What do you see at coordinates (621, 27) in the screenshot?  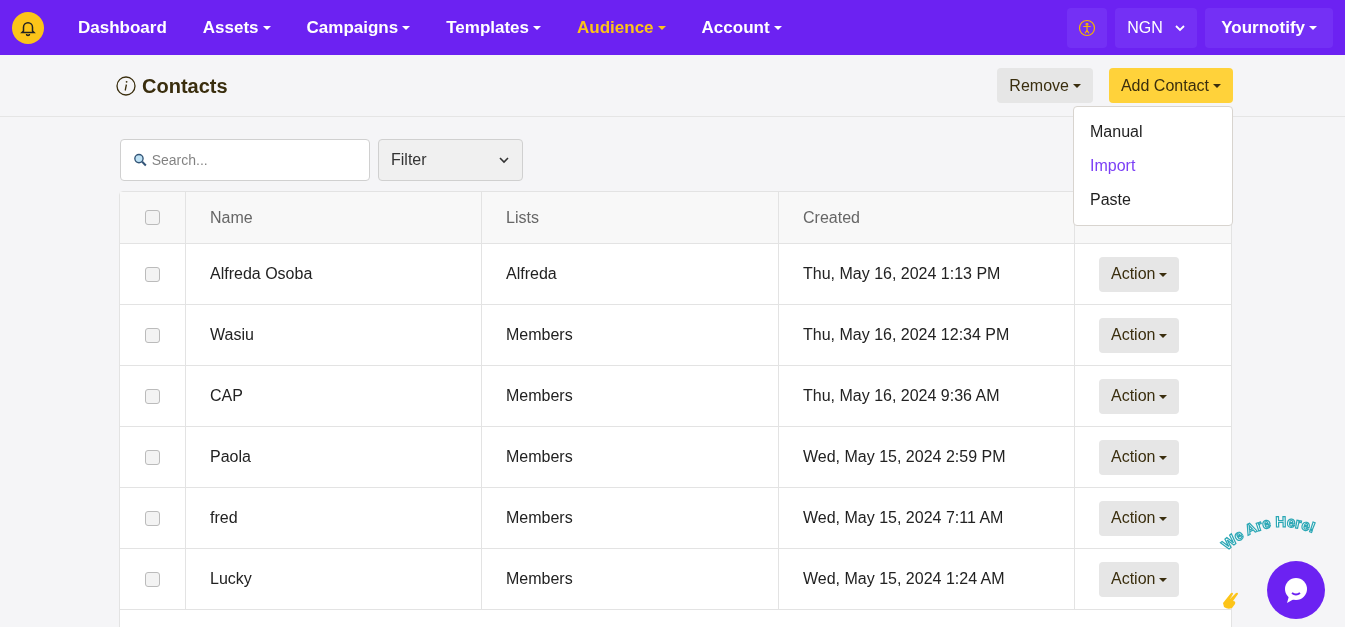 I see `nav-link: Audience` at bounding box center [621, 27].